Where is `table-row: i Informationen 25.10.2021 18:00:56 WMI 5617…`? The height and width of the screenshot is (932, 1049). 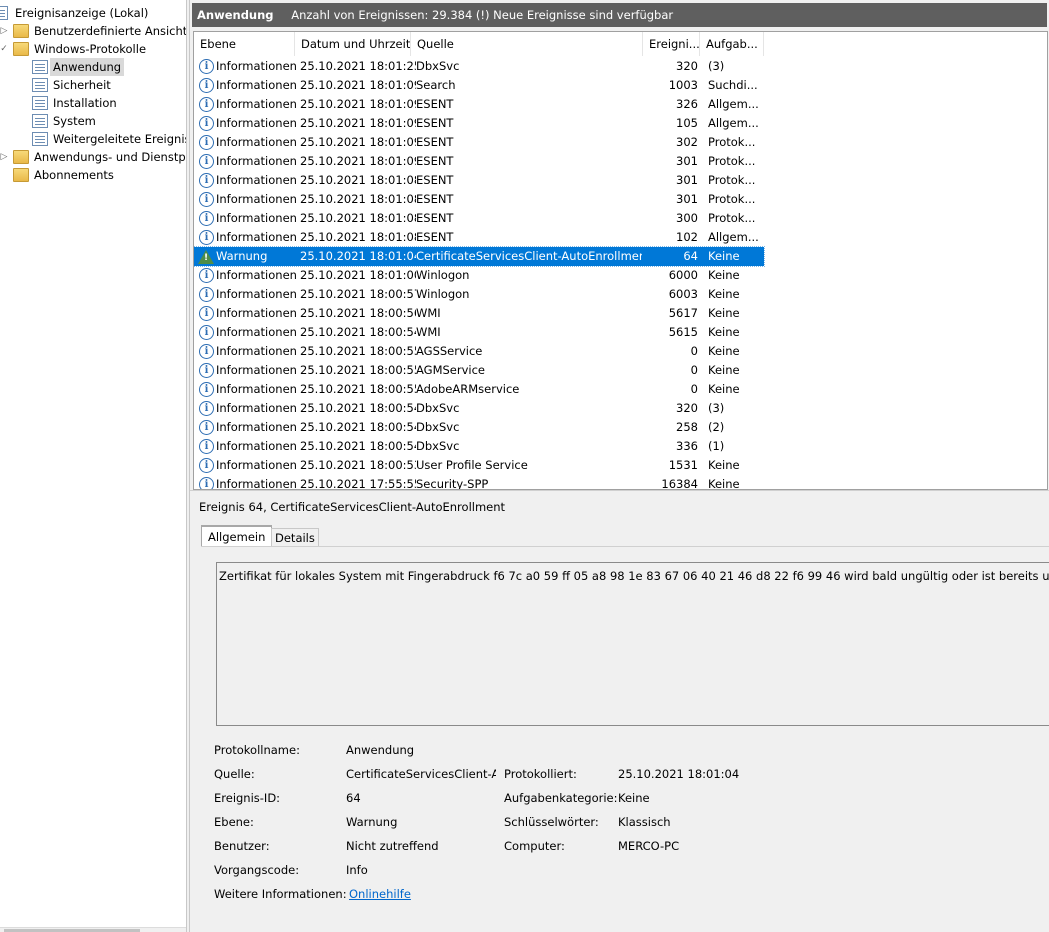 table-row: i Informationen 25.10.2021 18:00:56 WMI 5617… is located at coordinates (479, 313).